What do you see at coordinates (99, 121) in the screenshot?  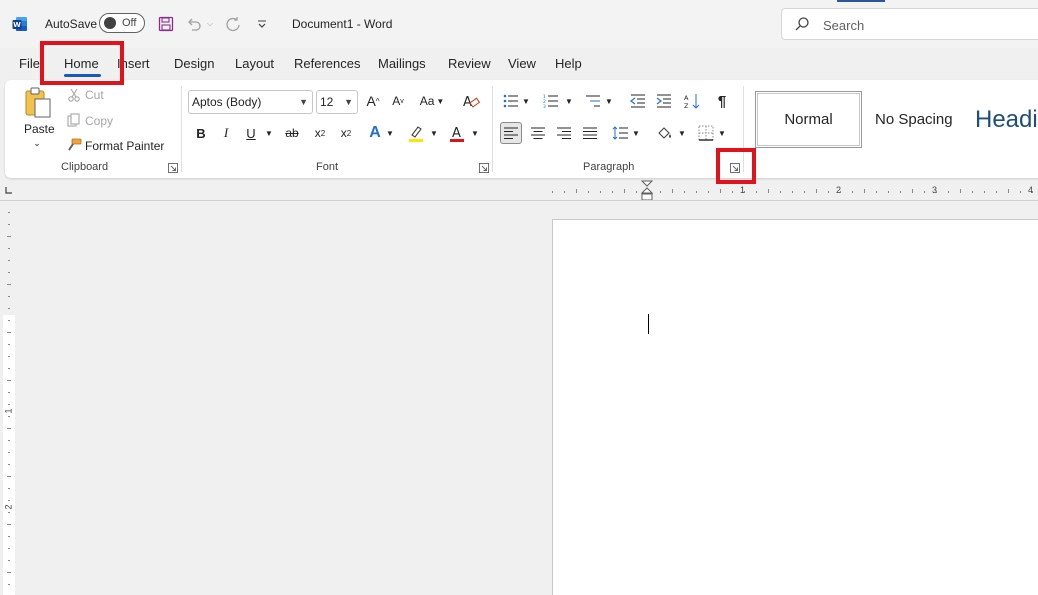 I see `copy-label: Copy` at bounding box center [99, 121].